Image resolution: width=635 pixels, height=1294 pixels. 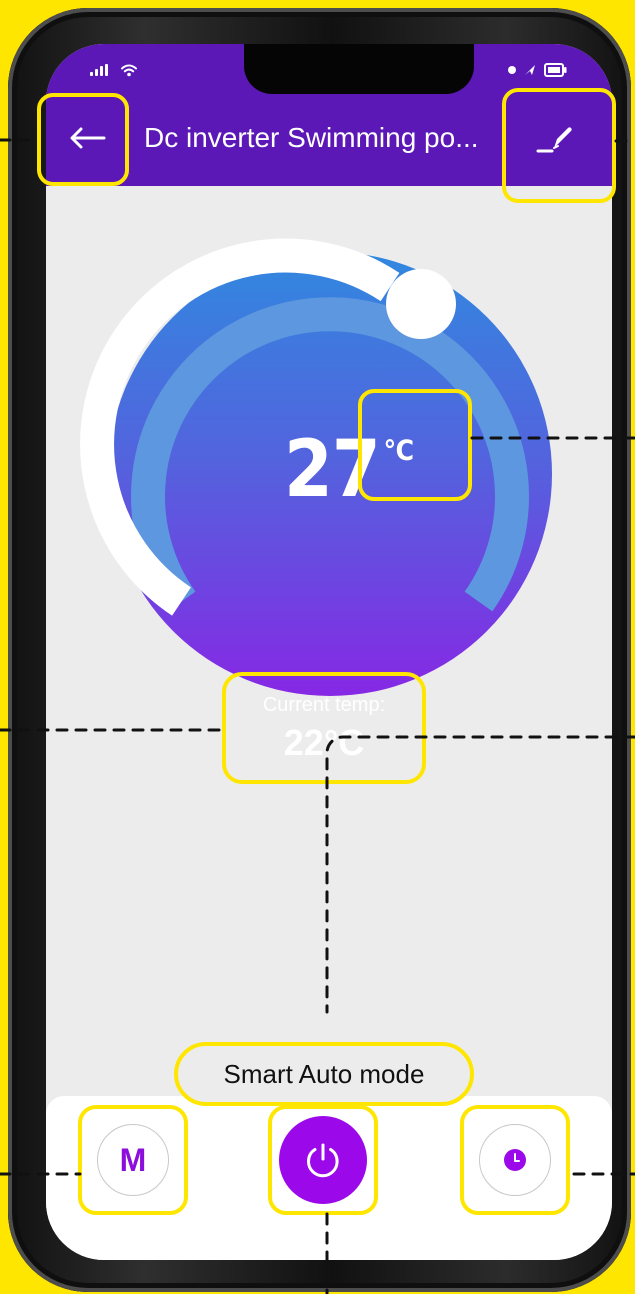 What do you see at coordinates (538, 70) in the screenshot?
I see `status-right` at bounding box center [538, 70].